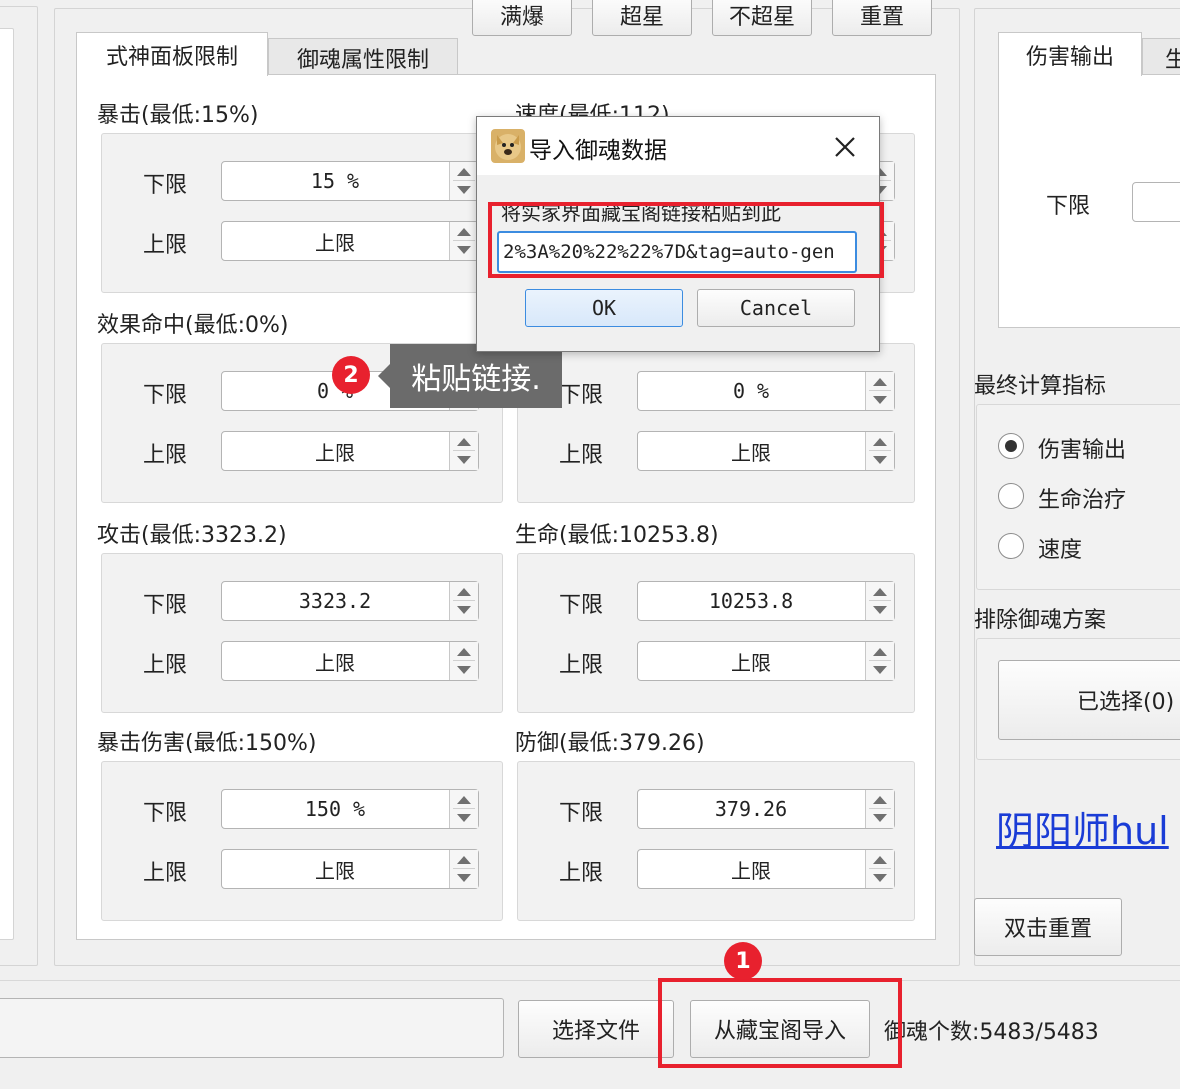 This screenshot has width=1180, height=1089. I want to click on crit-upper-stepper, so click(463, 241).